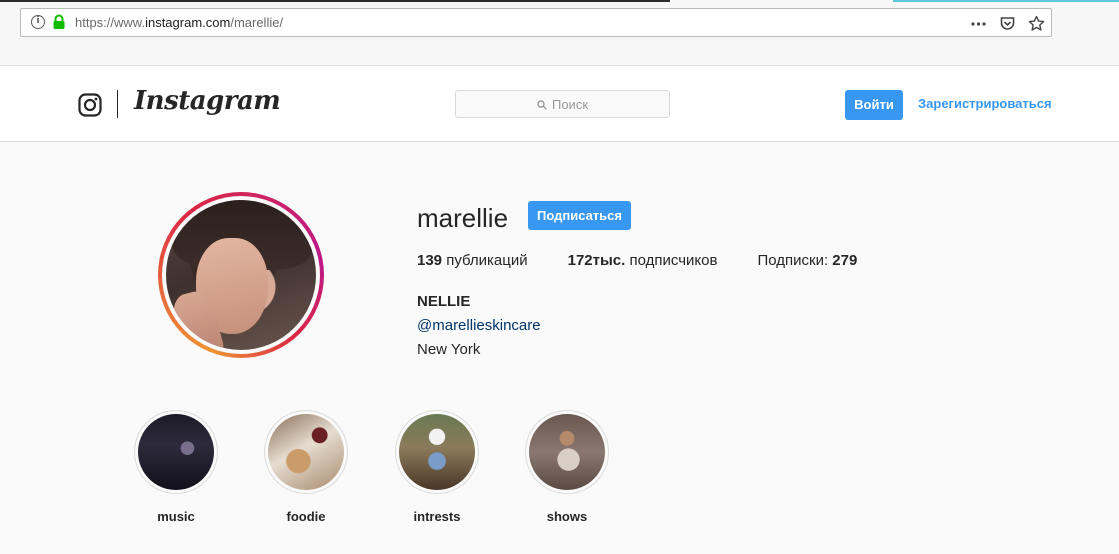  What do you see at coordinates (430, 260) in the screenshot?
I see `posts-count: 139` at bounding box center [430, 260].